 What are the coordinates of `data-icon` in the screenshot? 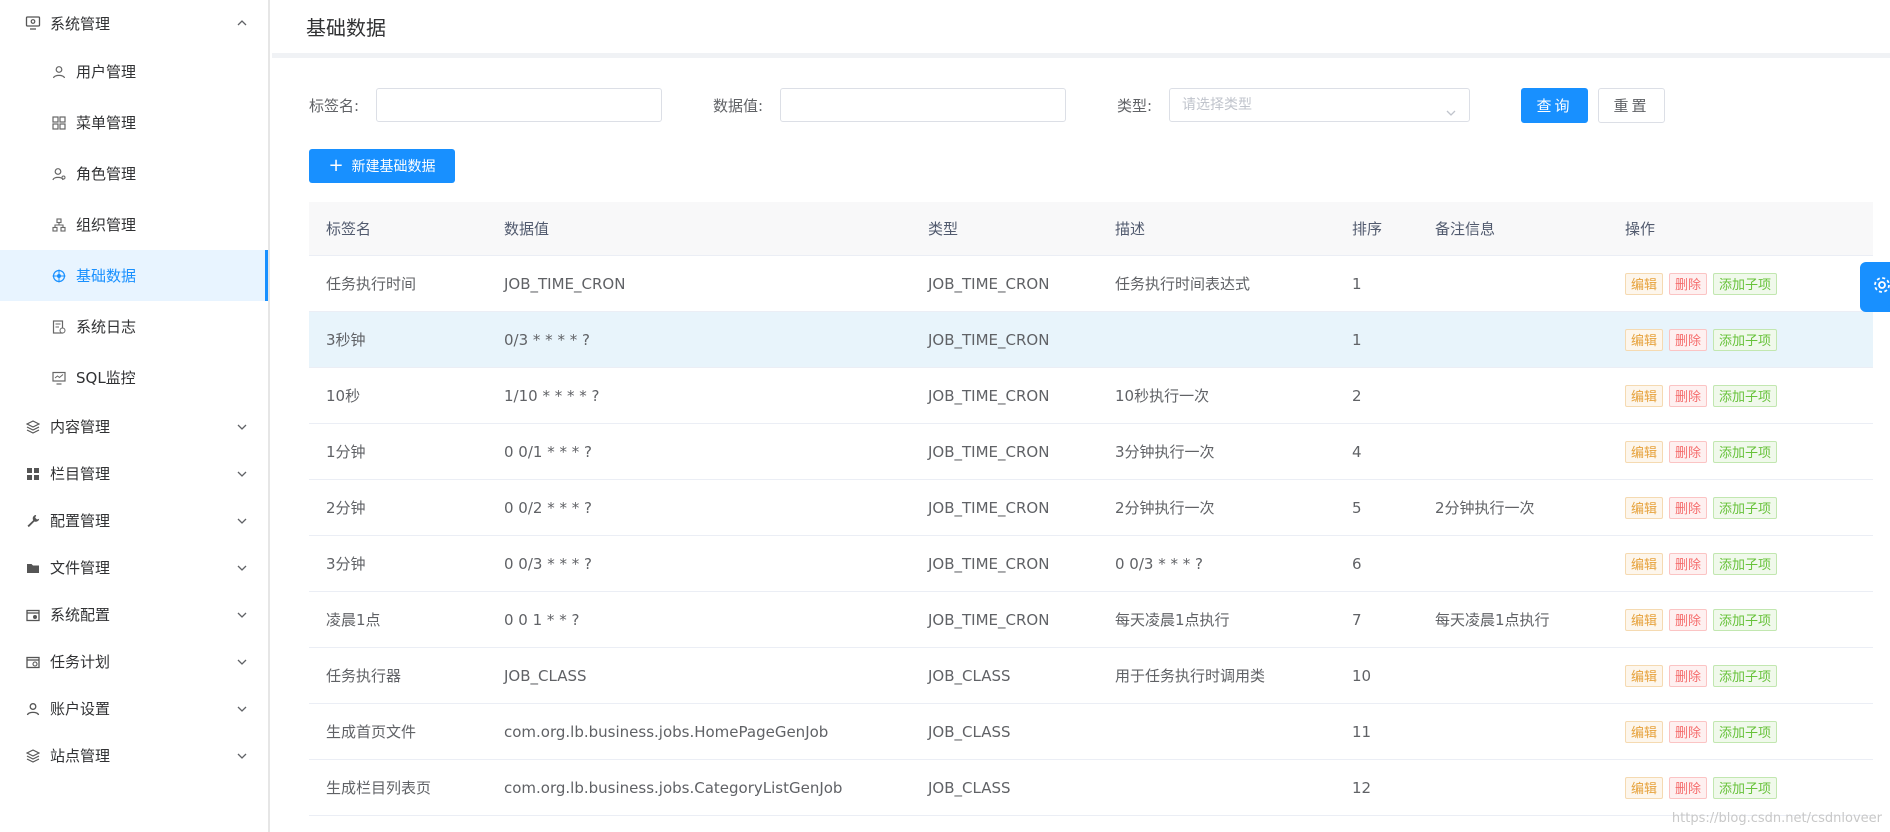 It's located at (59, 276).